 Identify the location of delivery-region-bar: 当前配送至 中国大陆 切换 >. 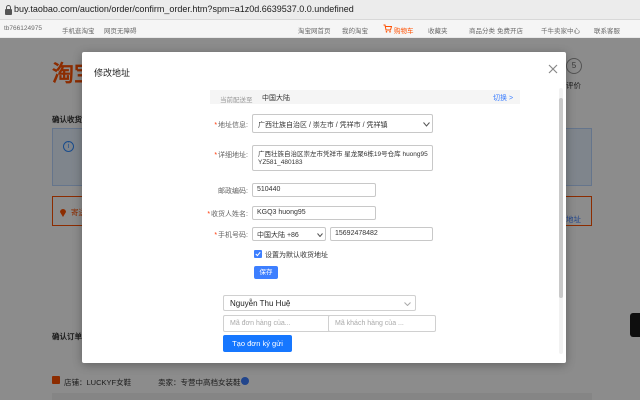
(365, 97).